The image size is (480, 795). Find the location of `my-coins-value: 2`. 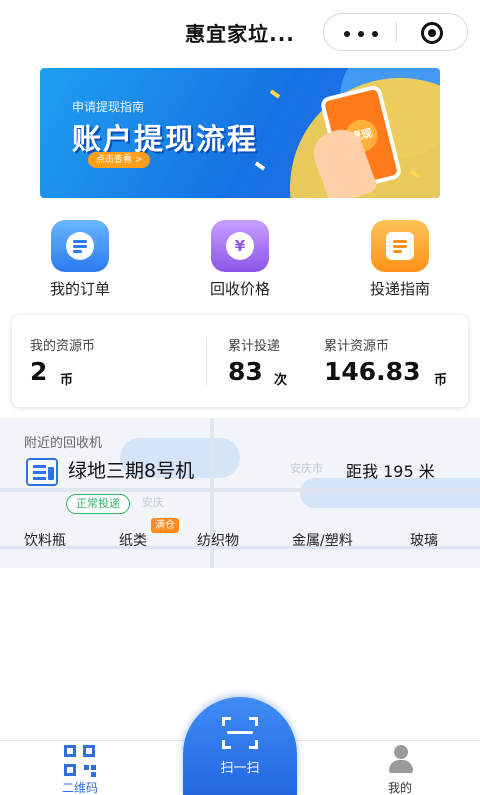

my-coins-value: 2 is located at coordinates (39, 371).